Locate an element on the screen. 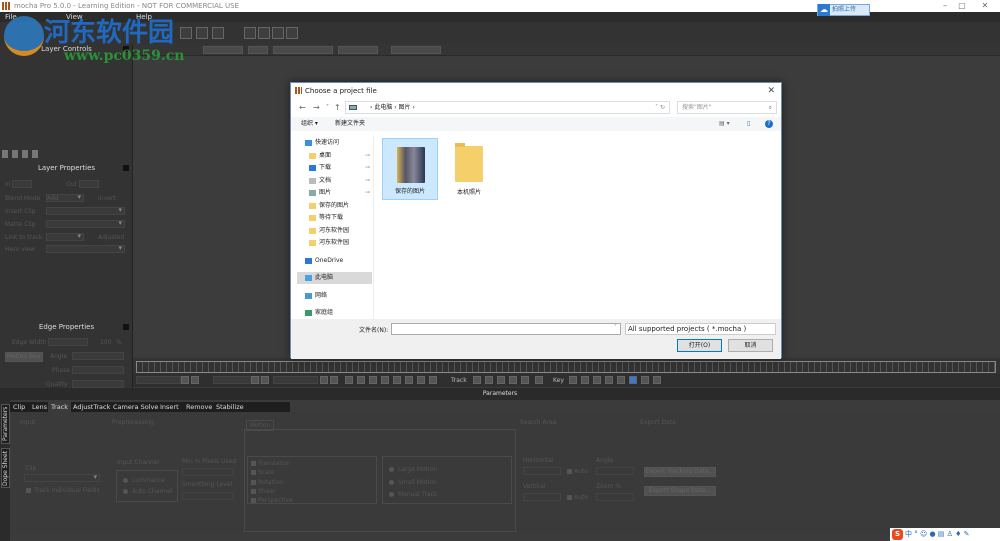 Image resolution: width=1000 pixels, height=541 pixels. ime-toolbar: S中 ° ☺ ● ▤ ♙ ♦ ✎ is located at coordinates (945, 534).